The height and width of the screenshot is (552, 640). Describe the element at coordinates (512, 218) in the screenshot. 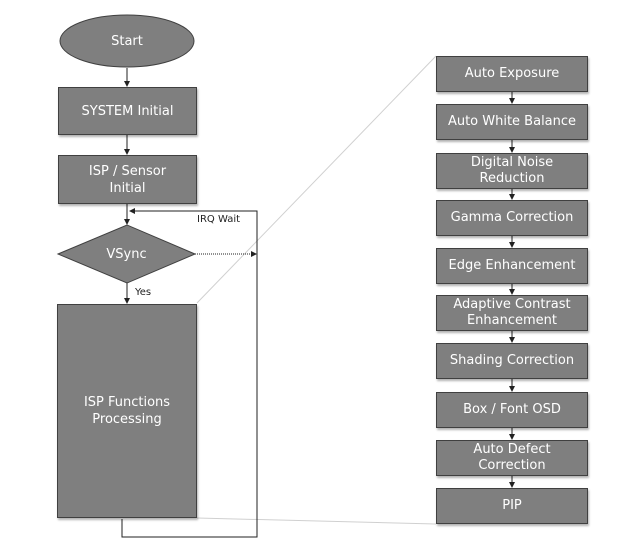

I see `isp-function-box: Gamma Correction` at that location.